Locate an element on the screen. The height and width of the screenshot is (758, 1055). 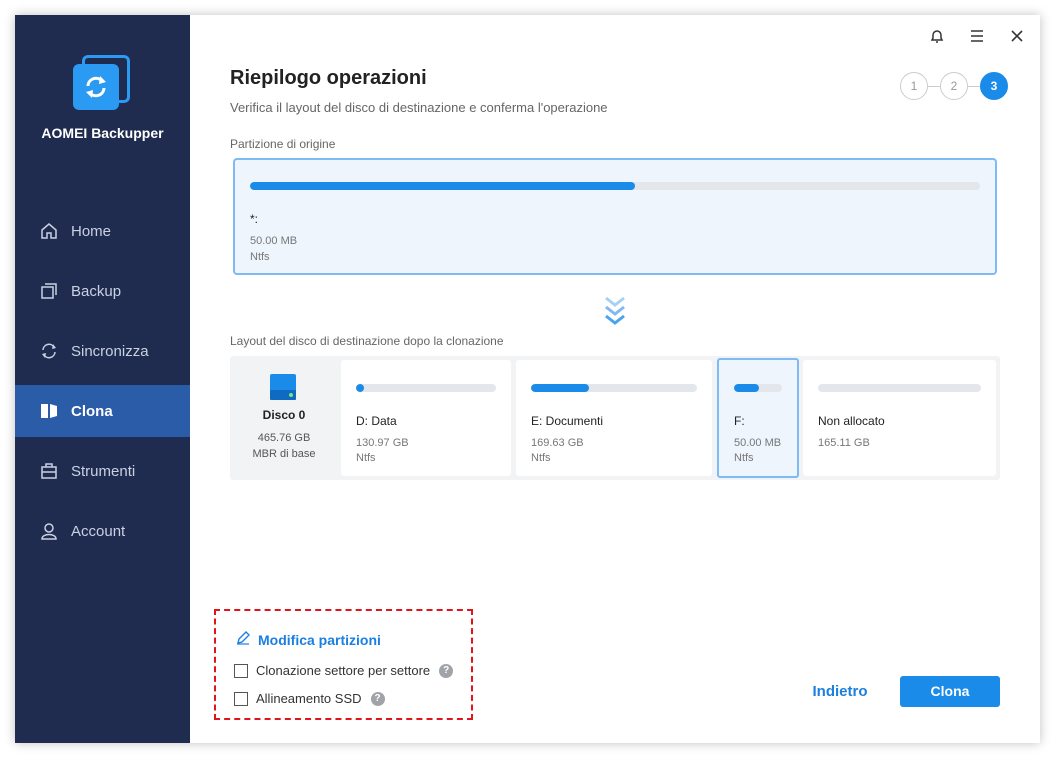
source-usage-fill is located at coordinates (442, 186).